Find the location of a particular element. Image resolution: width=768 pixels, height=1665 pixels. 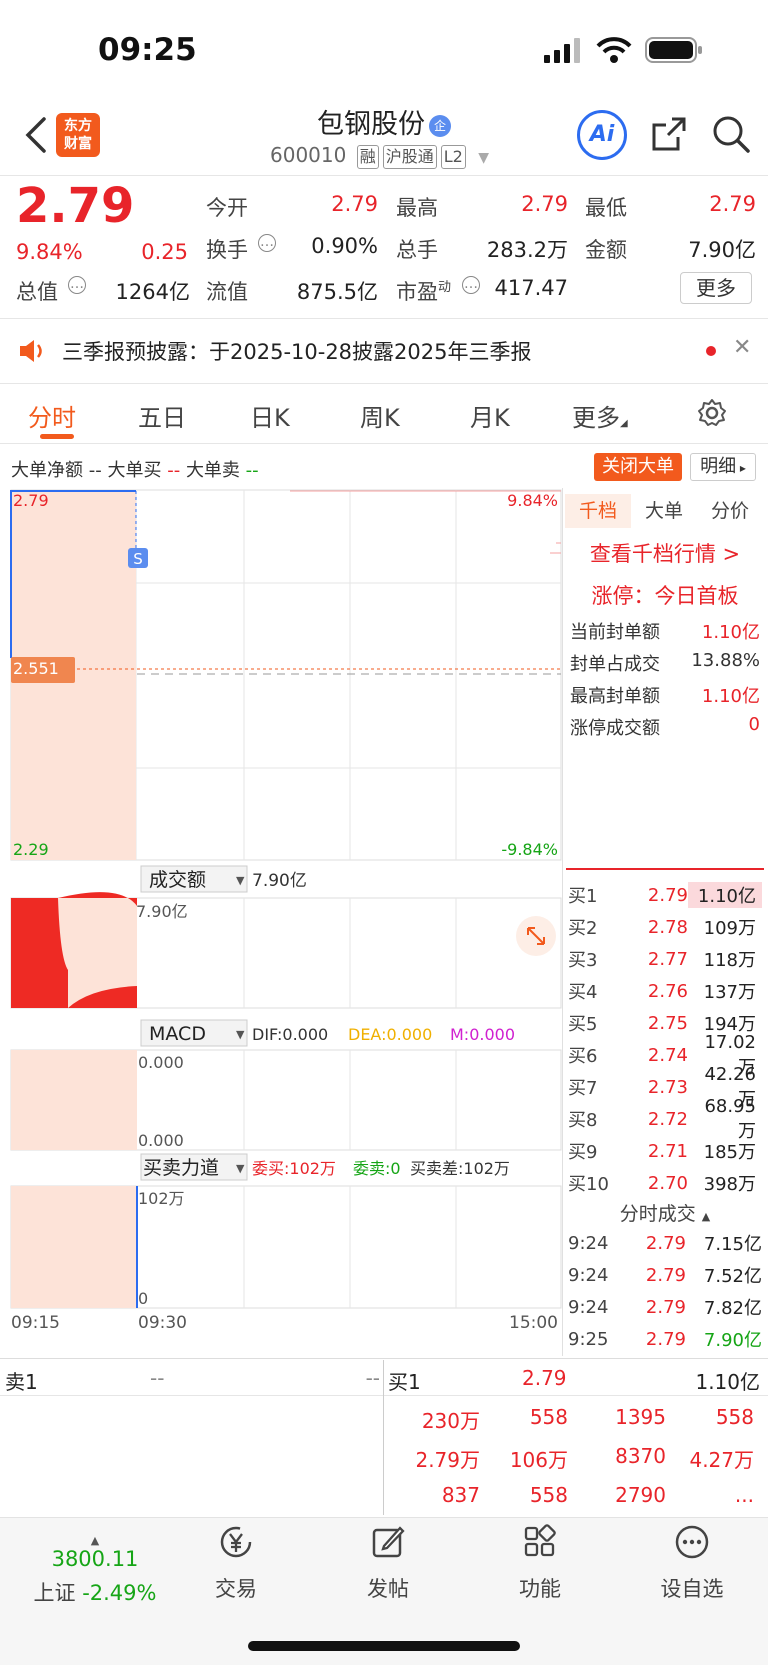

bid-label: 买9 is located at coordinates (583, 1152).